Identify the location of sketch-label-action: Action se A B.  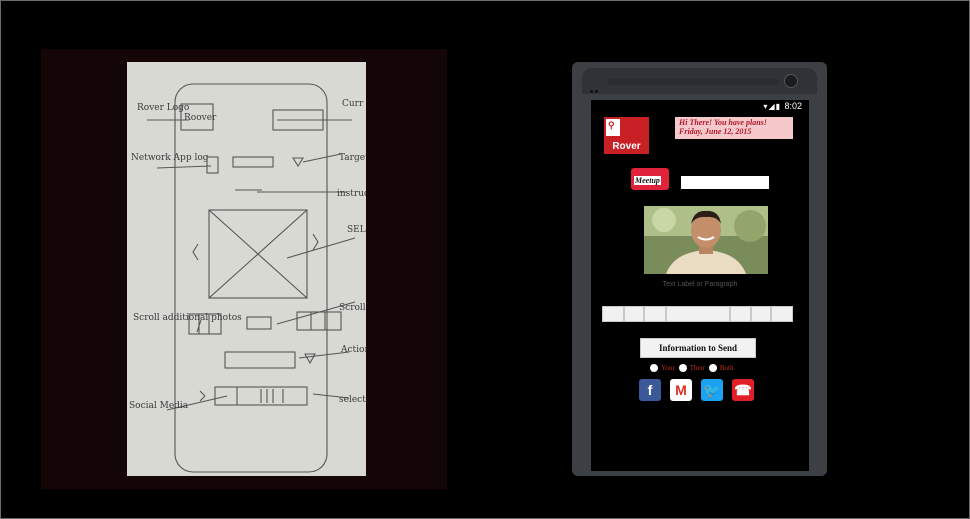
(353, 350).